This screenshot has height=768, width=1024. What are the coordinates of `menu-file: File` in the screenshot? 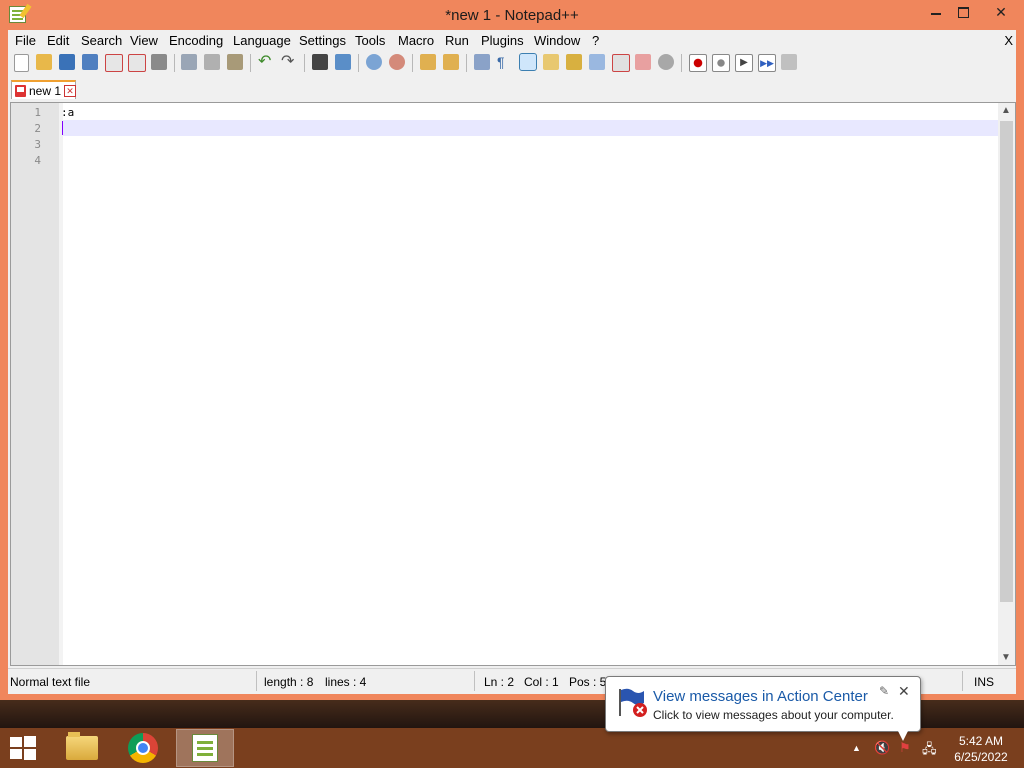 It's located at (25, 40).